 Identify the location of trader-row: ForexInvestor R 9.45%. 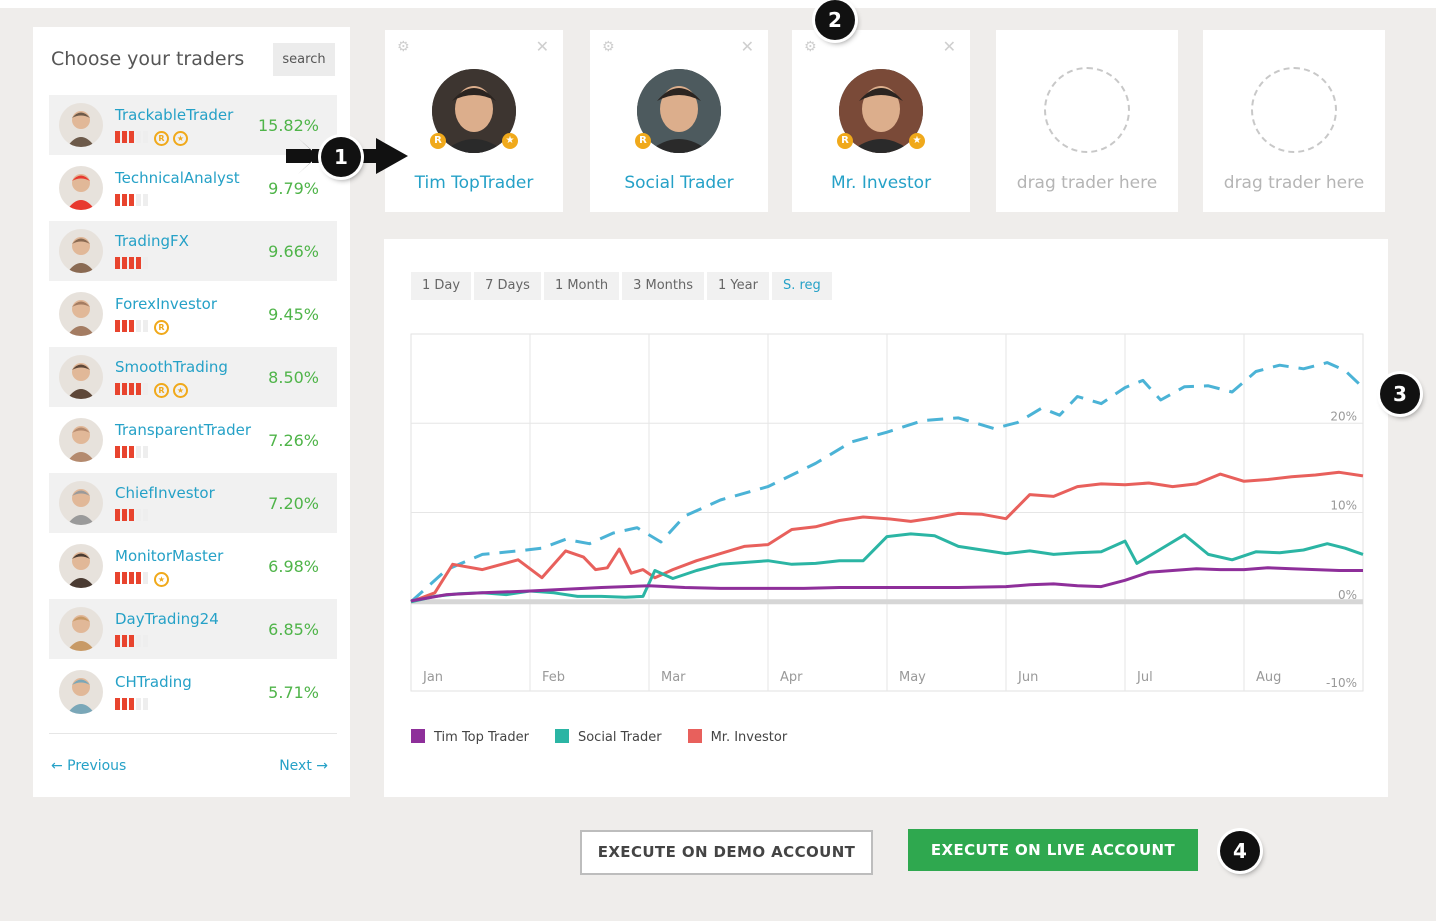
(193, 314).